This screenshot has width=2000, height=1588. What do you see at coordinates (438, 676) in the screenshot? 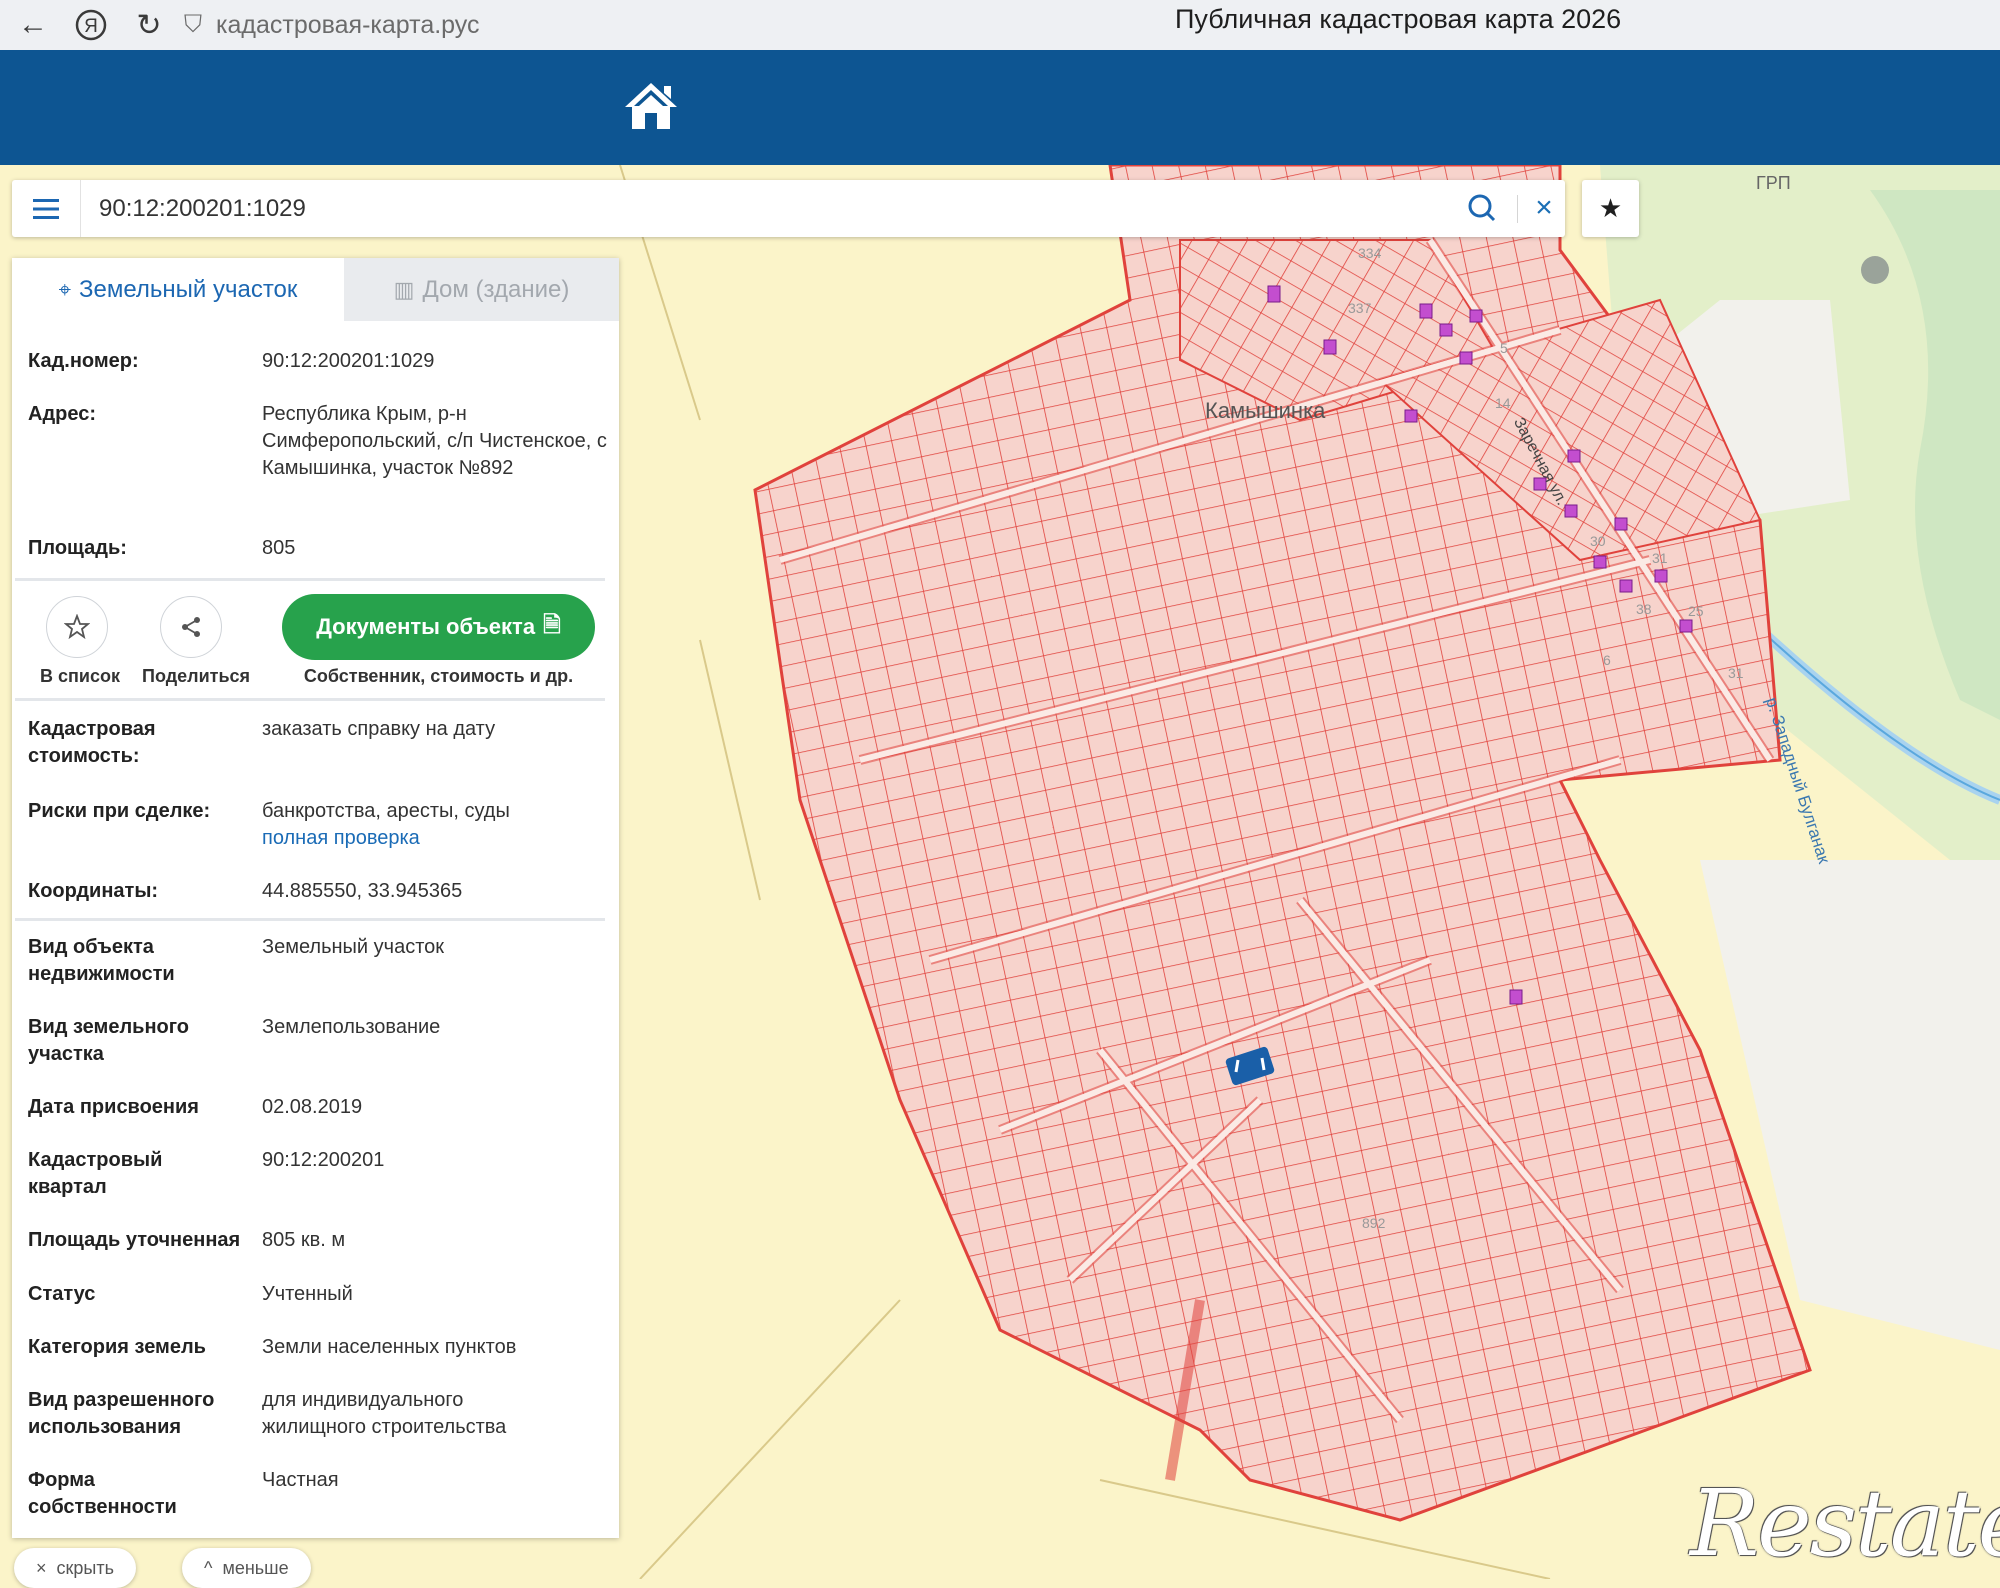
I see `documents-subtitle: Собственник, стоимость и др.` at bounding box center [438, 676].